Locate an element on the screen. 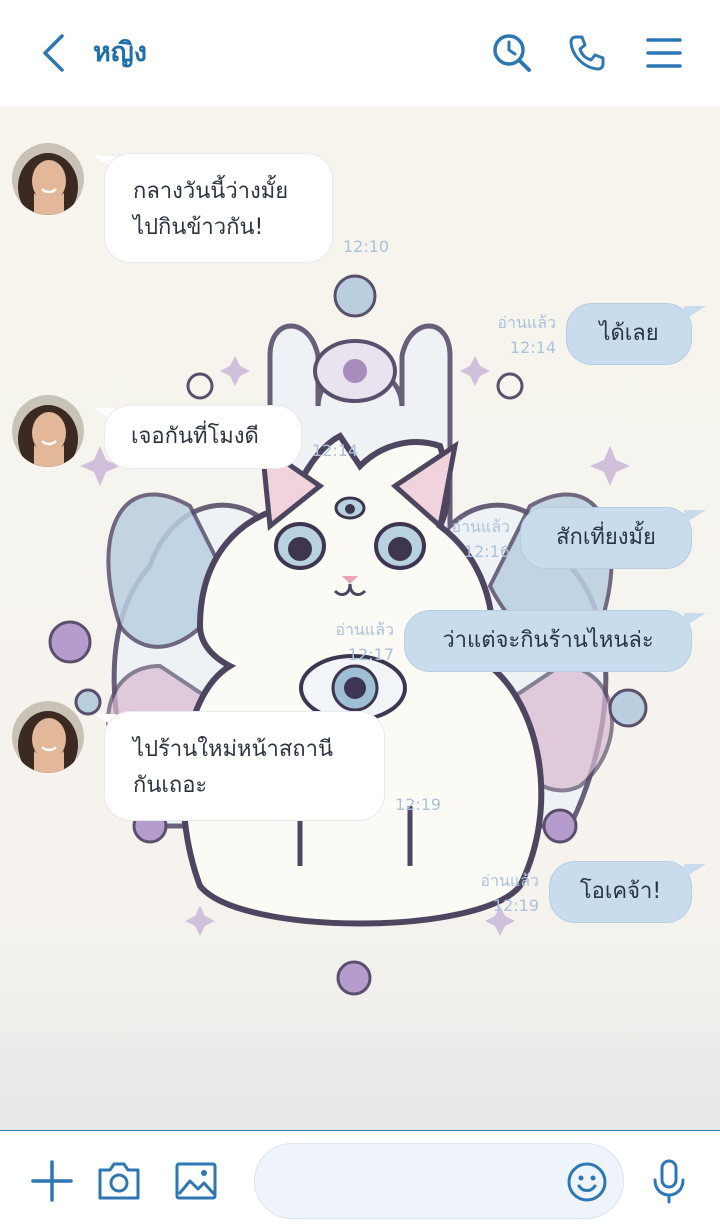 The height and width of the screenshot is (1232, 720). message-text: ว่าแต่จะกินร้านไหนล่ะ is located at coordinates (548, 640).